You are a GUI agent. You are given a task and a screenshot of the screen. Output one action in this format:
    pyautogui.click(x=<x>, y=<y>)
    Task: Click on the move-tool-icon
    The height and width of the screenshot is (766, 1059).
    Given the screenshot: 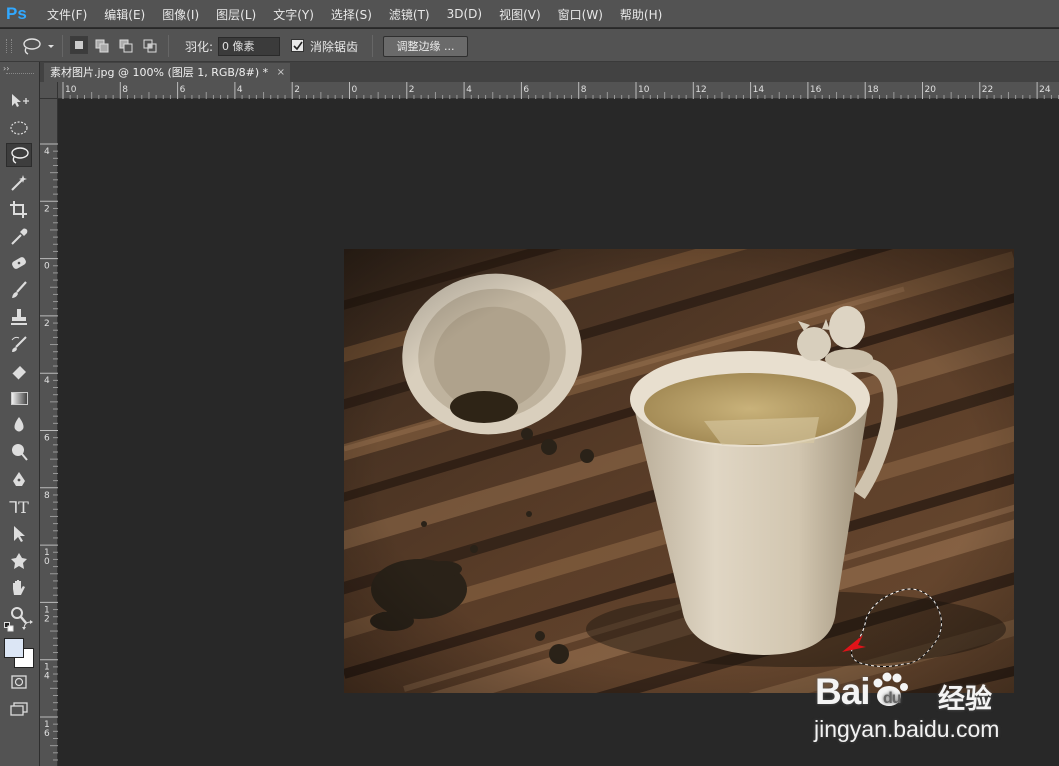 What is the action you would take?
    pyautogui.click(x=20, y=100)
    